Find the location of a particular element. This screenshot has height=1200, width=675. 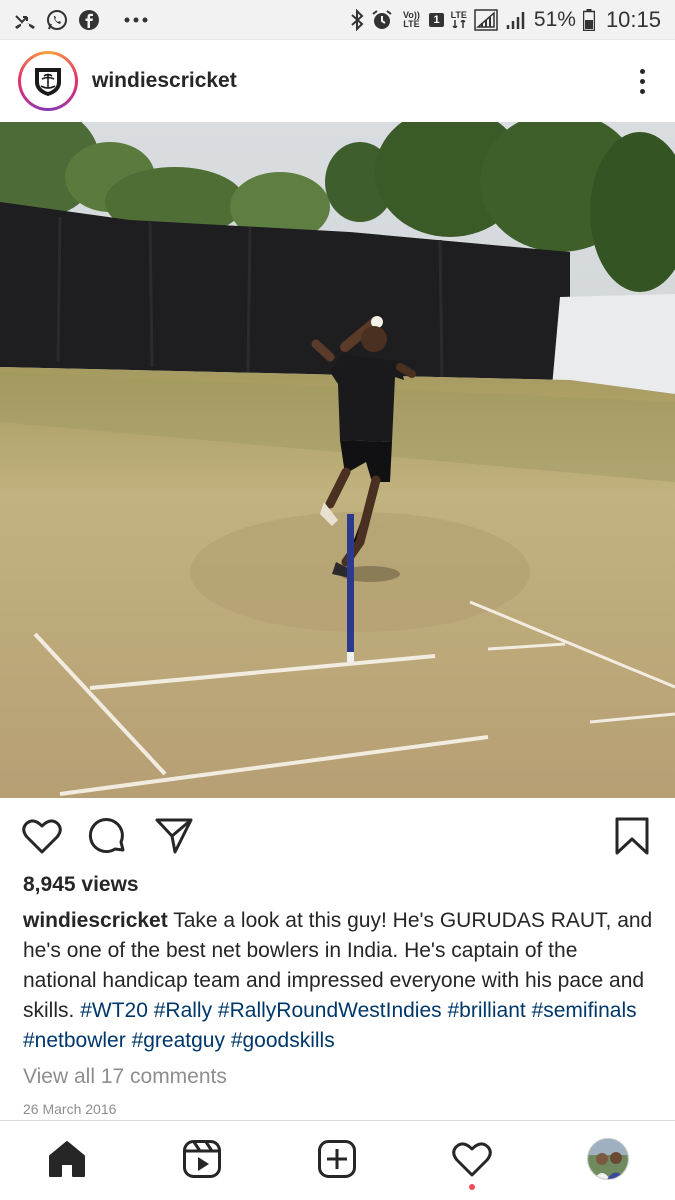

hashtag-link: #goodskills is located at coordinates (283, 1040).